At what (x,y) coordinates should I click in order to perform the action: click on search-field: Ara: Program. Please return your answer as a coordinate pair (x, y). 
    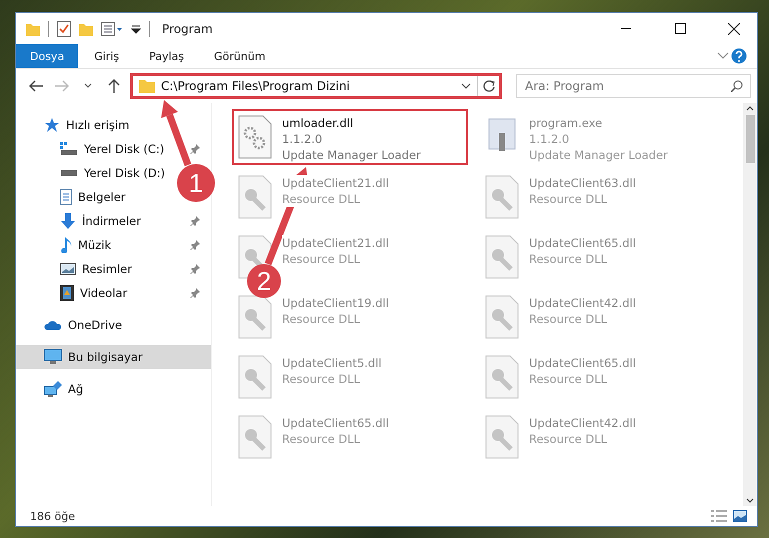
    Looking at the image, I should click on (633, 86).